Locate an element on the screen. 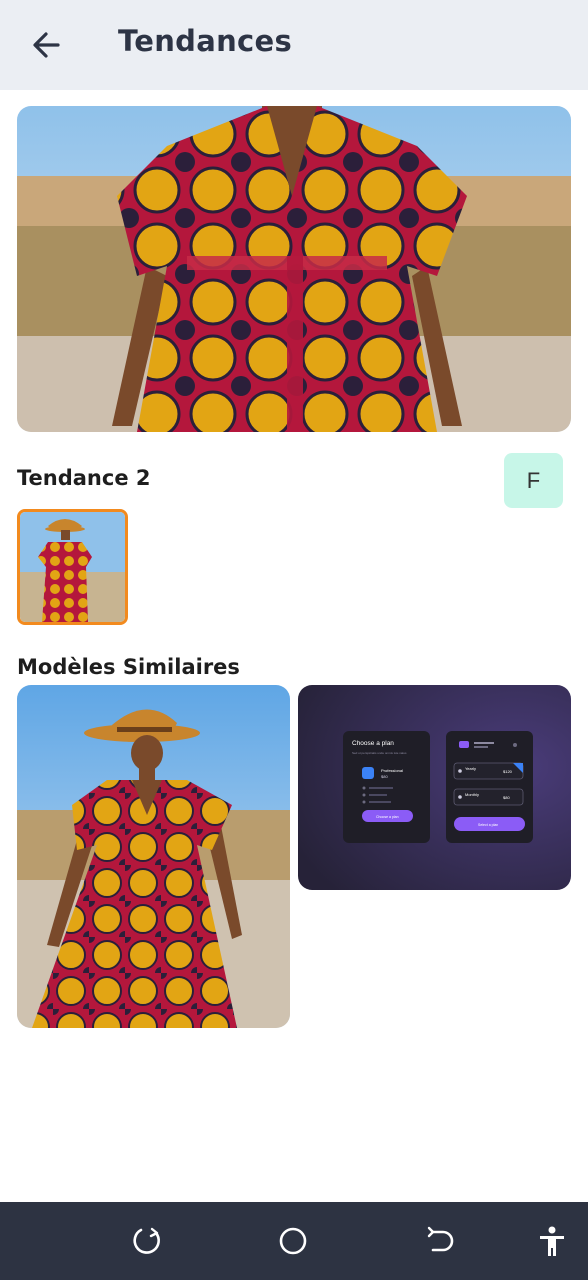 The image size is (588, 1280). app-bar: Tendances is located at coordinates (294, 45).